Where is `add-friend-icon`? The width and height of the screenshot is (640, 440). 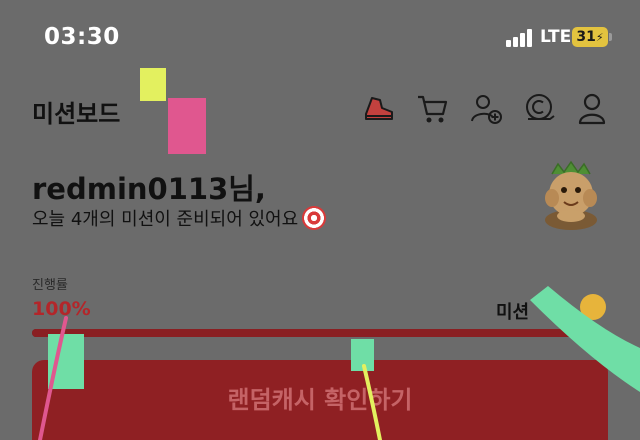 add-friend-icon is located at coordinates (486, 109).